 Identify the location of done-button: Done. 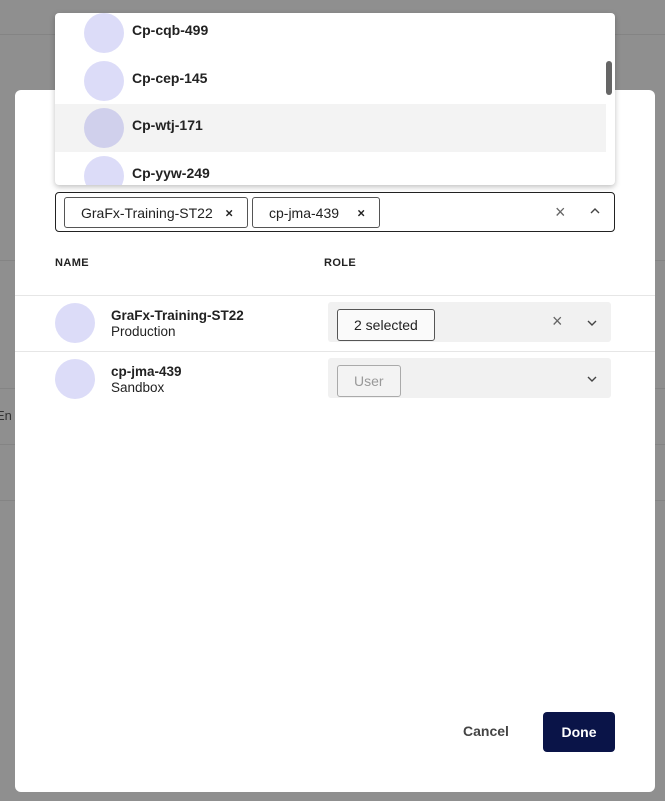
(579, 732).